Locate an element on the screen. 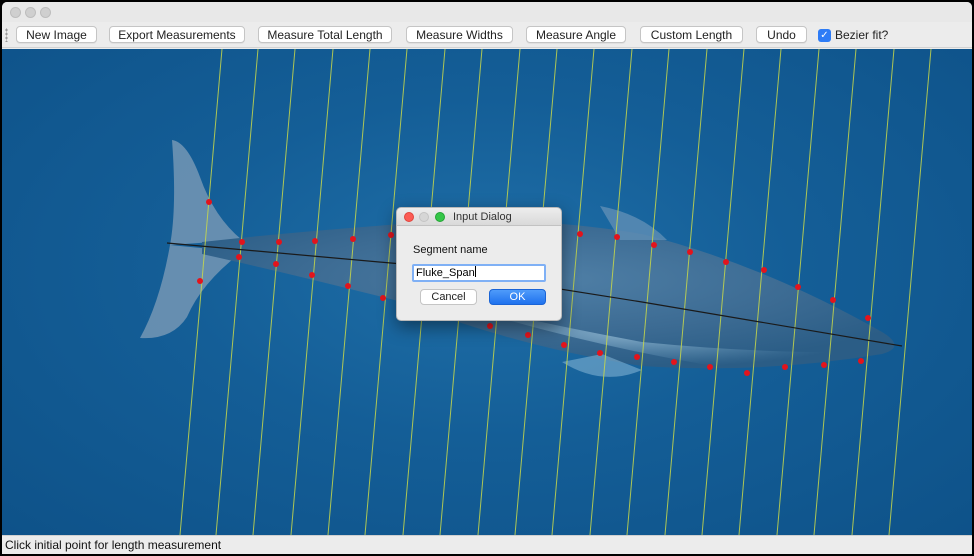 This screenshot has height=556, width=974. undo-button: Undo is located at coordinates (781, 34).